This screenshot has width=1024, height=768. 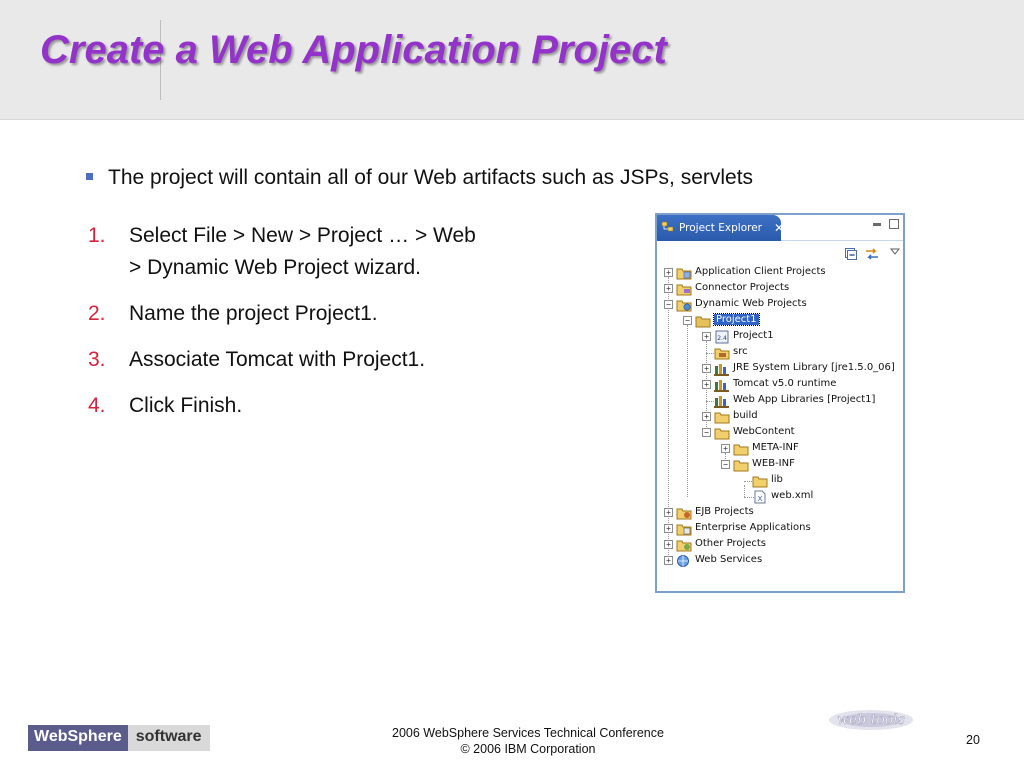 What do you see at coordinates (97, 235) in the screenshot?
I see `step-number: 1.` at bounding box center [97, 235].